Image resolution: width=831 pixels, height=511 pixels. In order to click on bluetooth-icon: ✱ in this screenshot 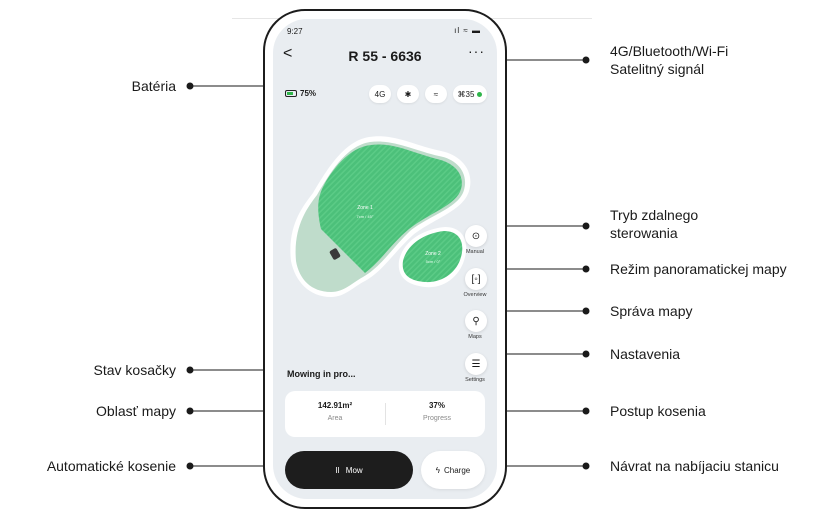, I will do `click(408, 94)`.